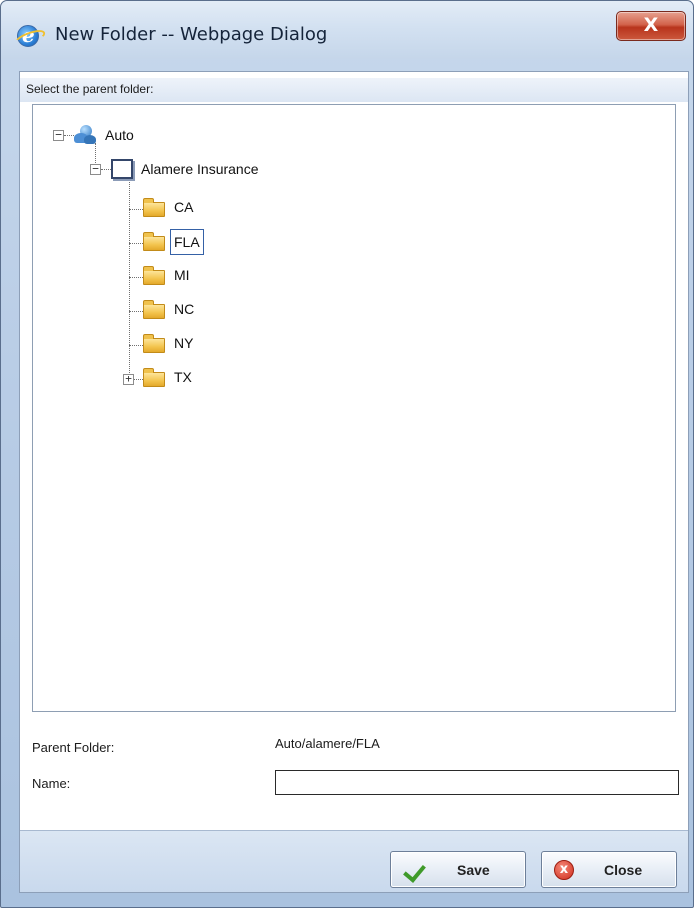  I want to click on parent-folder-value: Auto/alamere/FLA, so click(327, 743).